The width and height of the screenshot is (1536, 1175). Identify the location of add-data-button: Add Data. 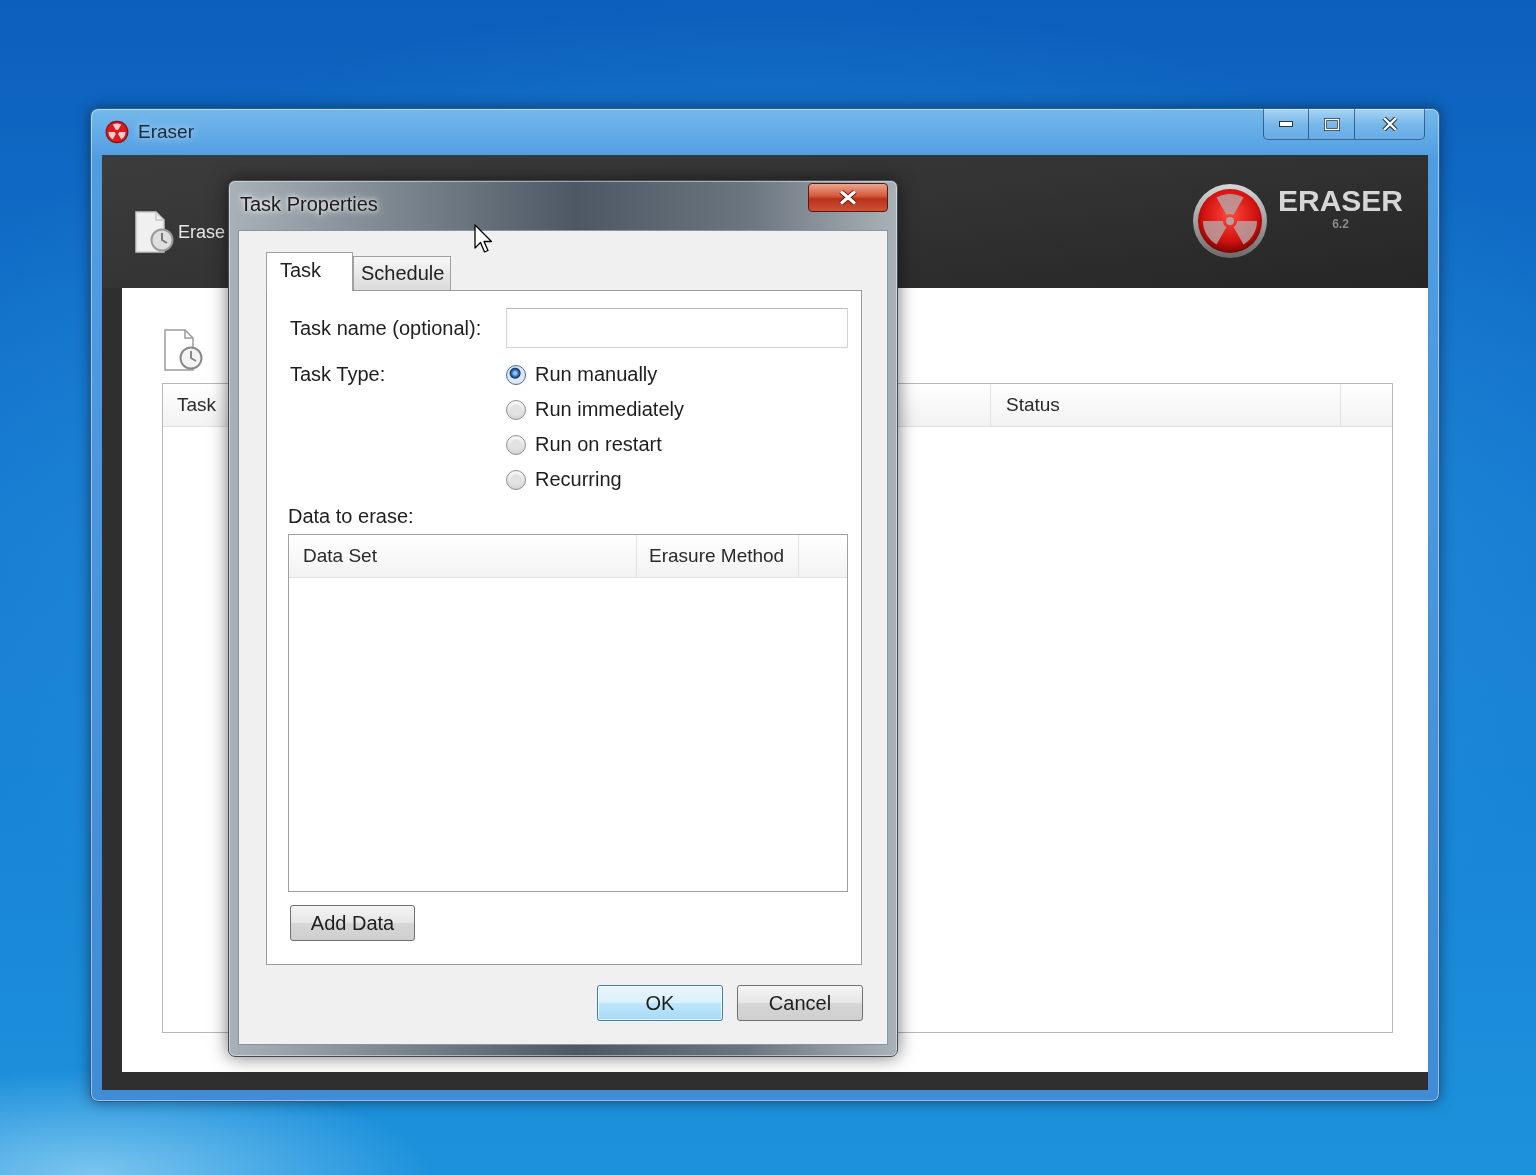
(352, 923).